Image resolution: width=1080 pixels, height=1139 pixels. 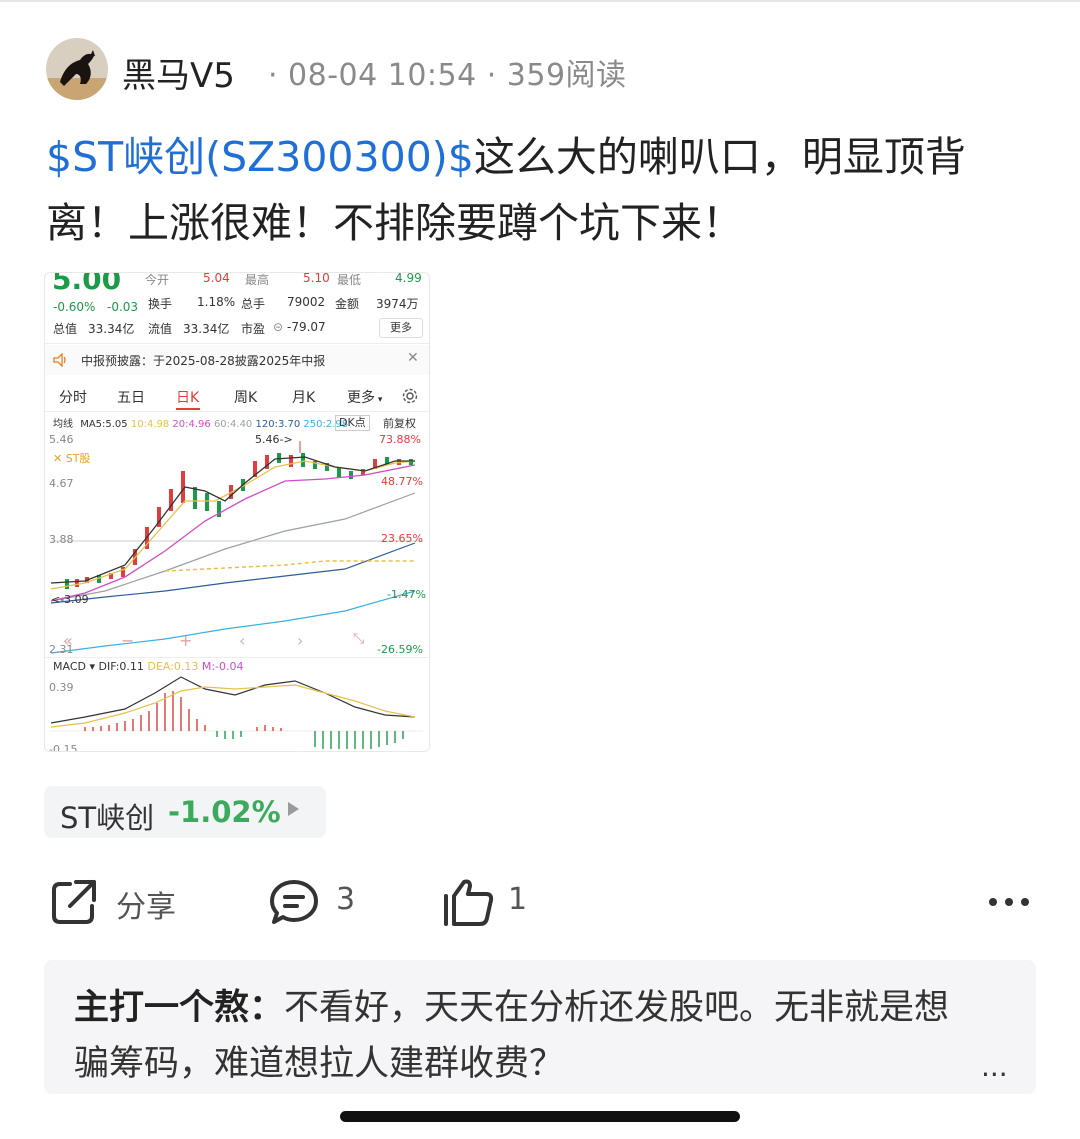 What do you see at coordinates (402, 481) in the screenshot?
I see `pct-label-2: 48.77%` at bounding box center [402, 481].